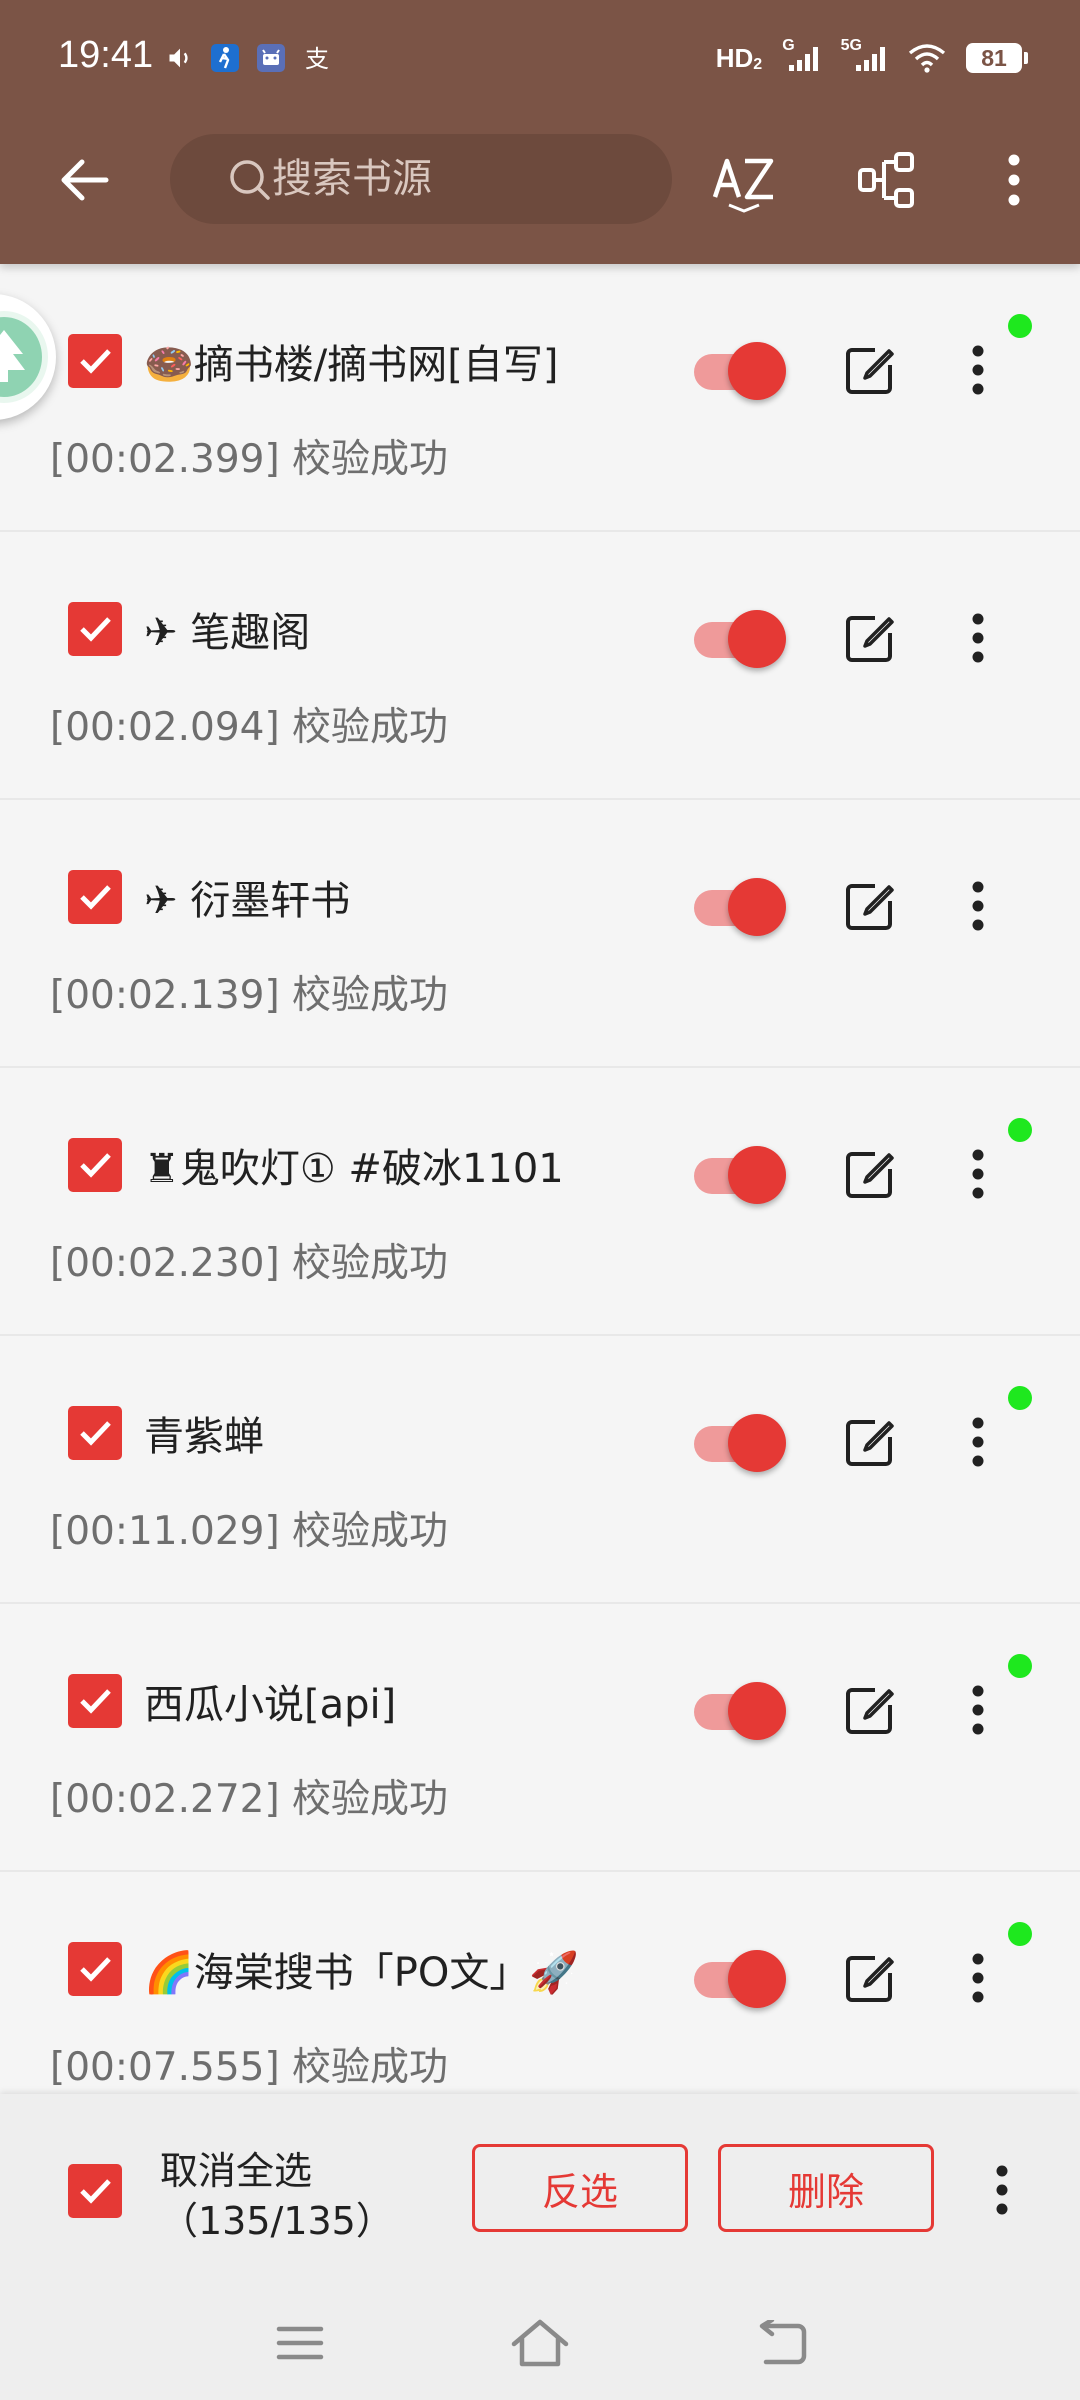  What do you see at coordinates (250, 180) in the screenshot?
I see `search-icon` at bounding box center [250, 180].